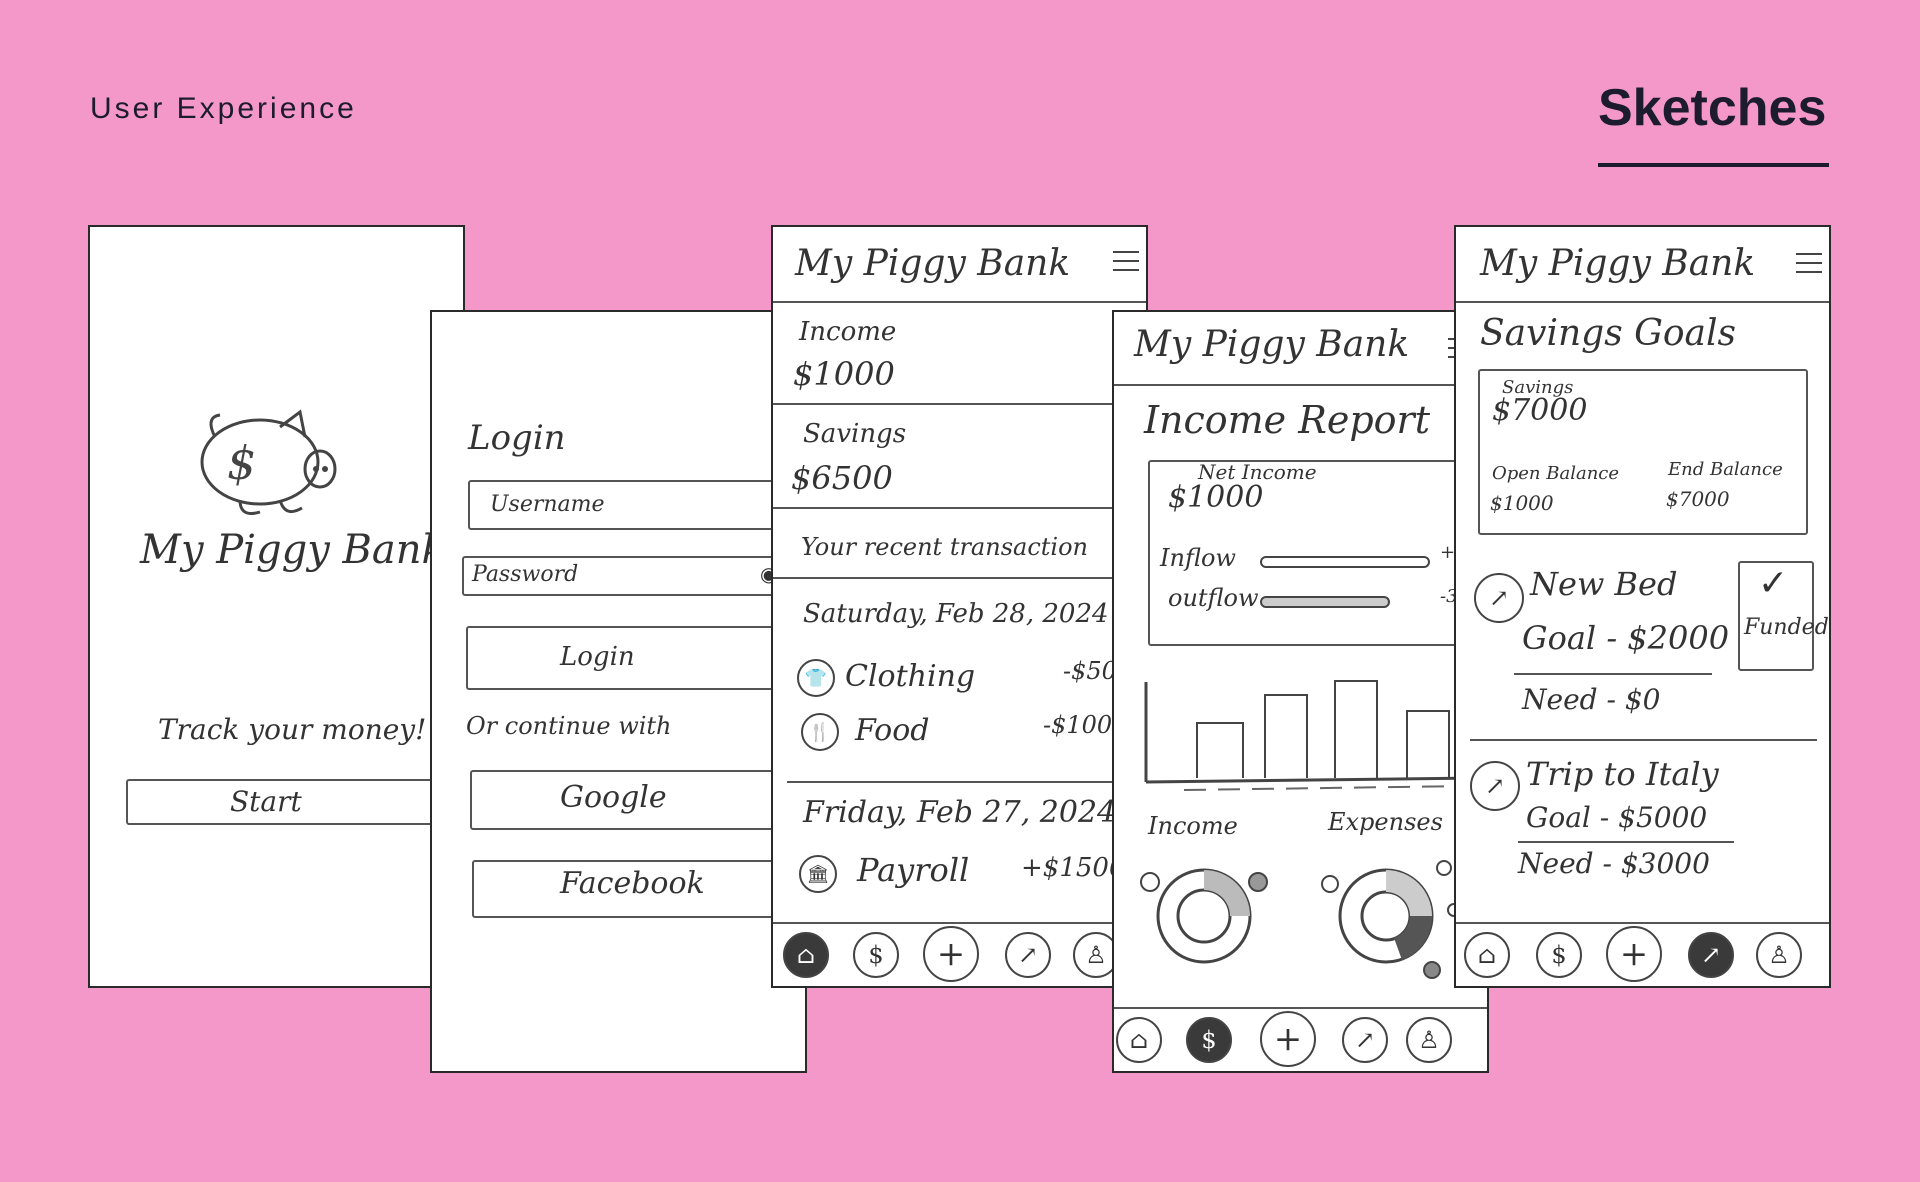 The width and height of the screenshot is (1920, 1182). I want to click on goal-need: Need - $3000, so click(1614, 863).